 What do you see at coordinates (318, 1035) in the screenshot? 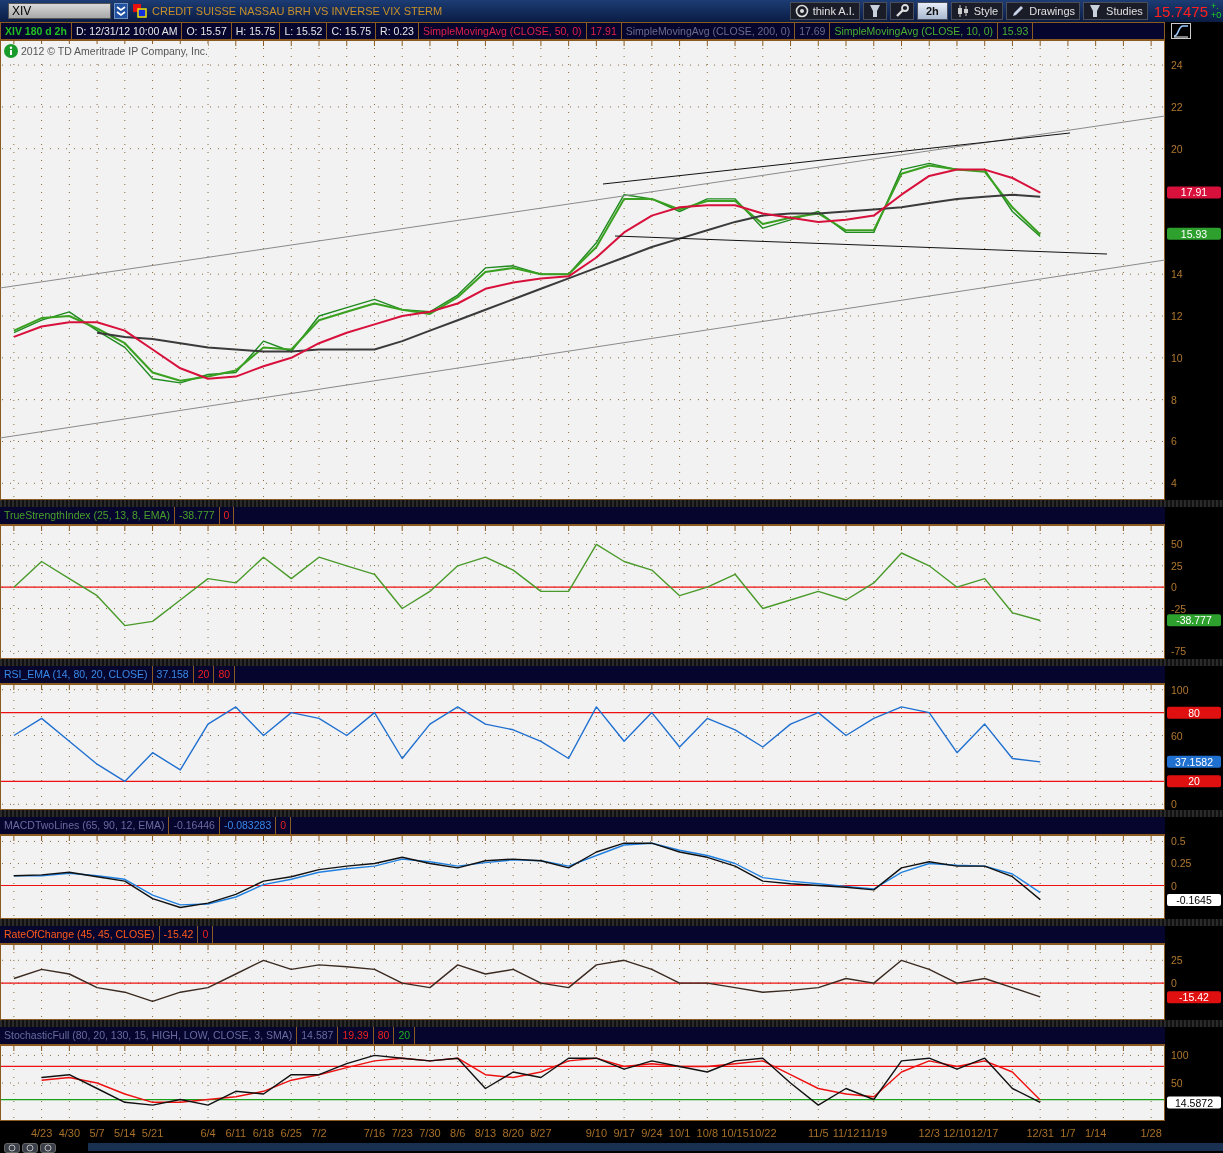
I see `study-label: 14.587` at bounding box center [318, 1035].